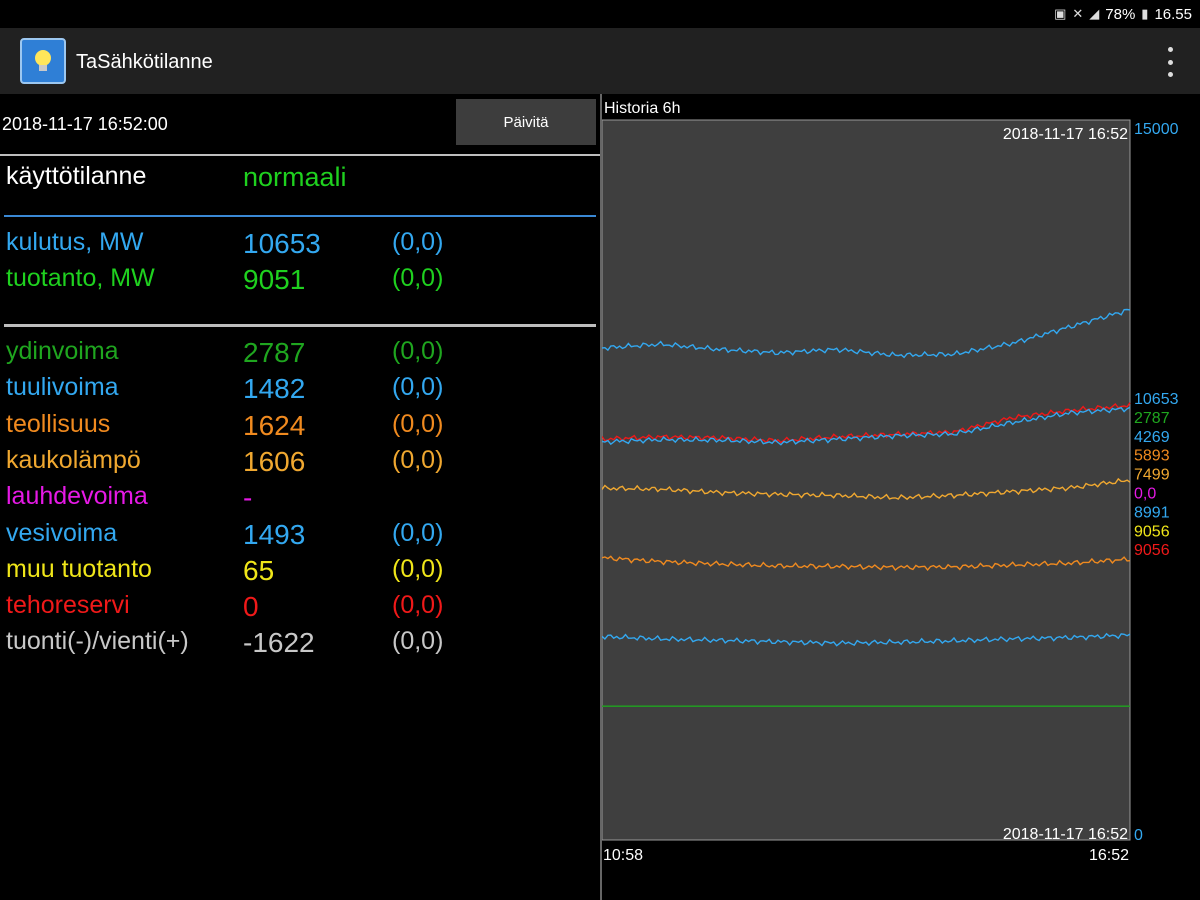 This screenshot has width=1200, height=900. What do you see at coordinates (144, 62) in the screenshot?
I see `app-title: TaSähkötilanne` at bounding box center [144, 62].